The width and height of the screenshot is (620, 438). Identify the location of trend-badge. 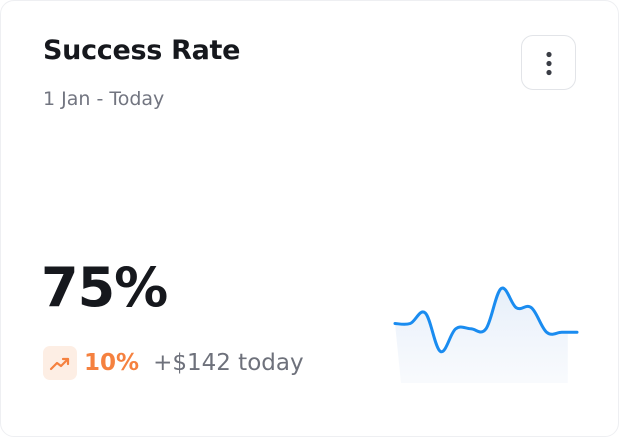
(60, 362).